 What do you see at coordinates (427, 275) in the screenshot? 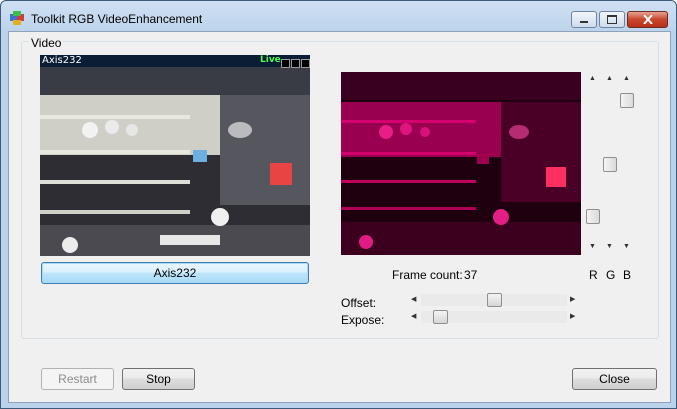
I see `frame-count-label: Frame count:` at bounding box center [427, 275].